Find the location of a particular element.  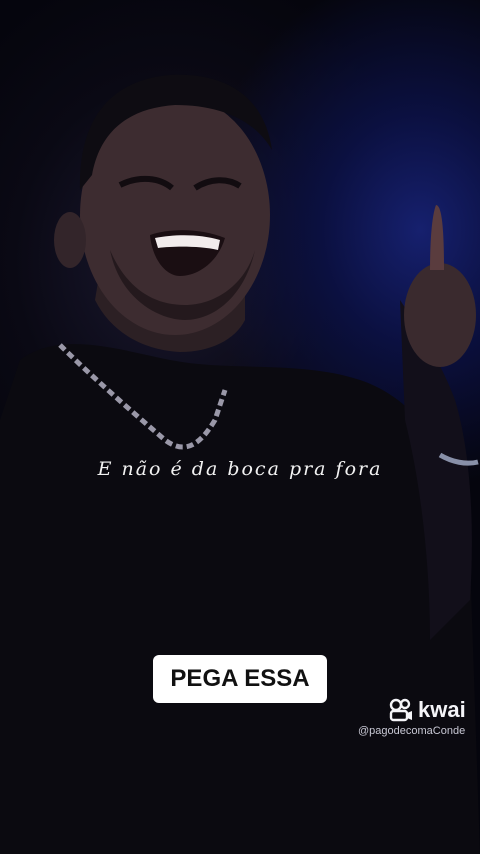

lyric-caption: E não é da boca pra fora is located at coordinates (240, 469).